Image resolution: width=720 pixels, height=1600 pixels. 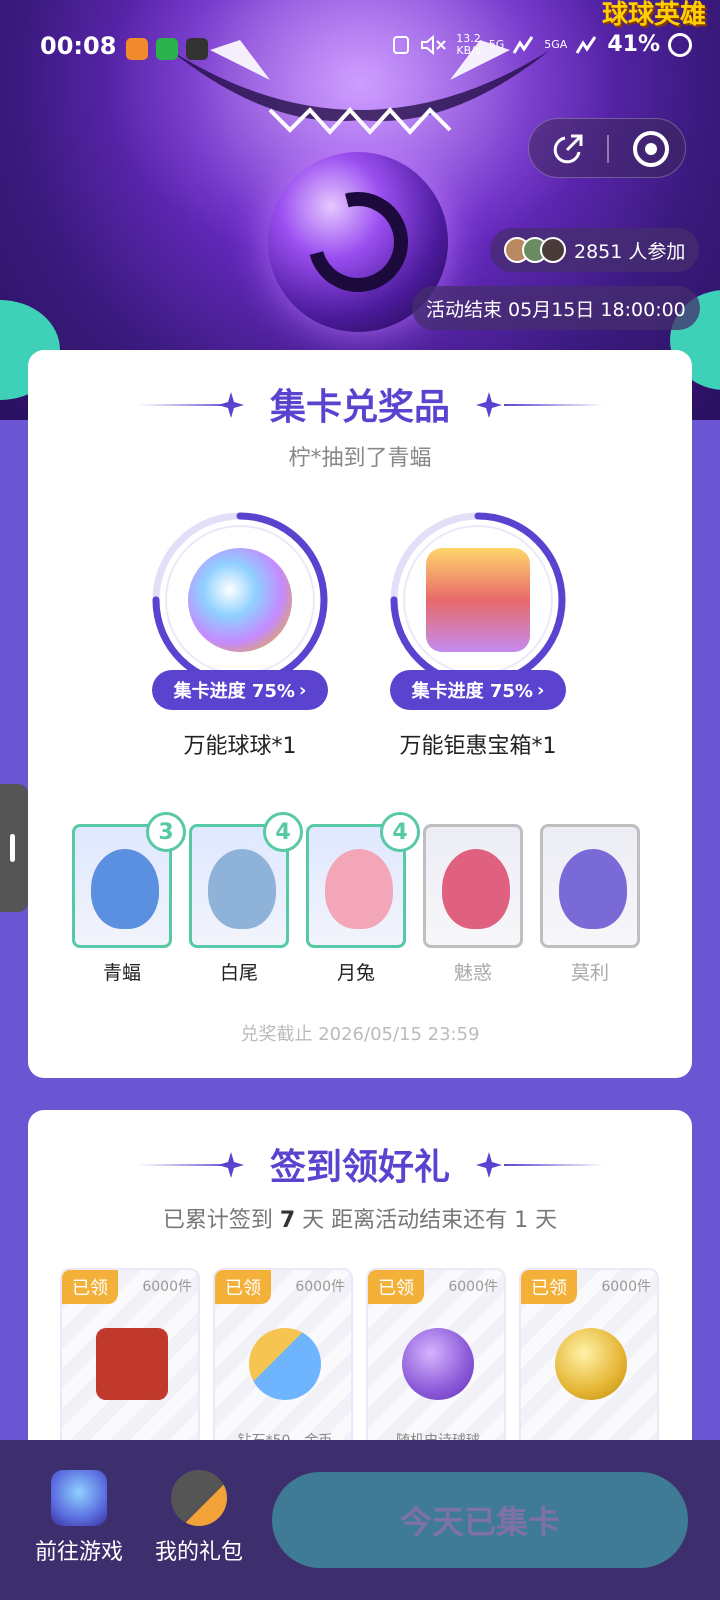 I want to click on mute-icon, so click(x=433, y=44).